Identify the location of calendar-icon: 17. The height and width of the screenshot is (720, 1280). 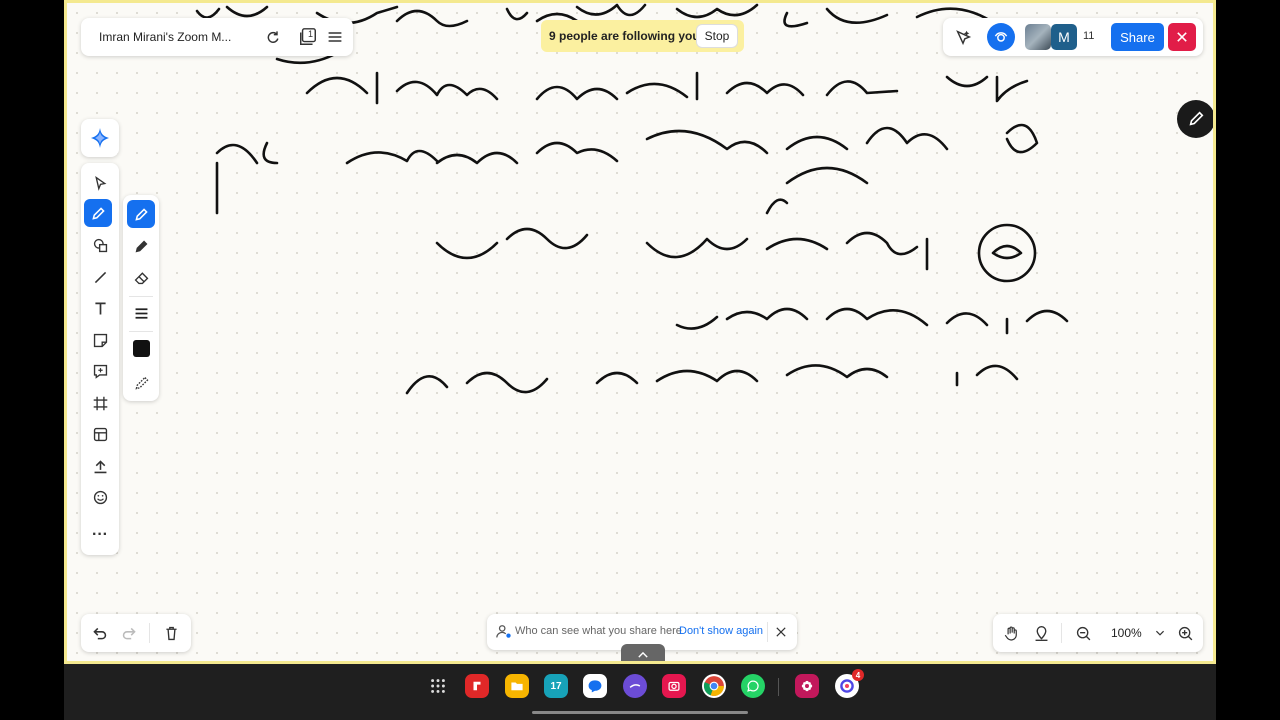
(556, 686).